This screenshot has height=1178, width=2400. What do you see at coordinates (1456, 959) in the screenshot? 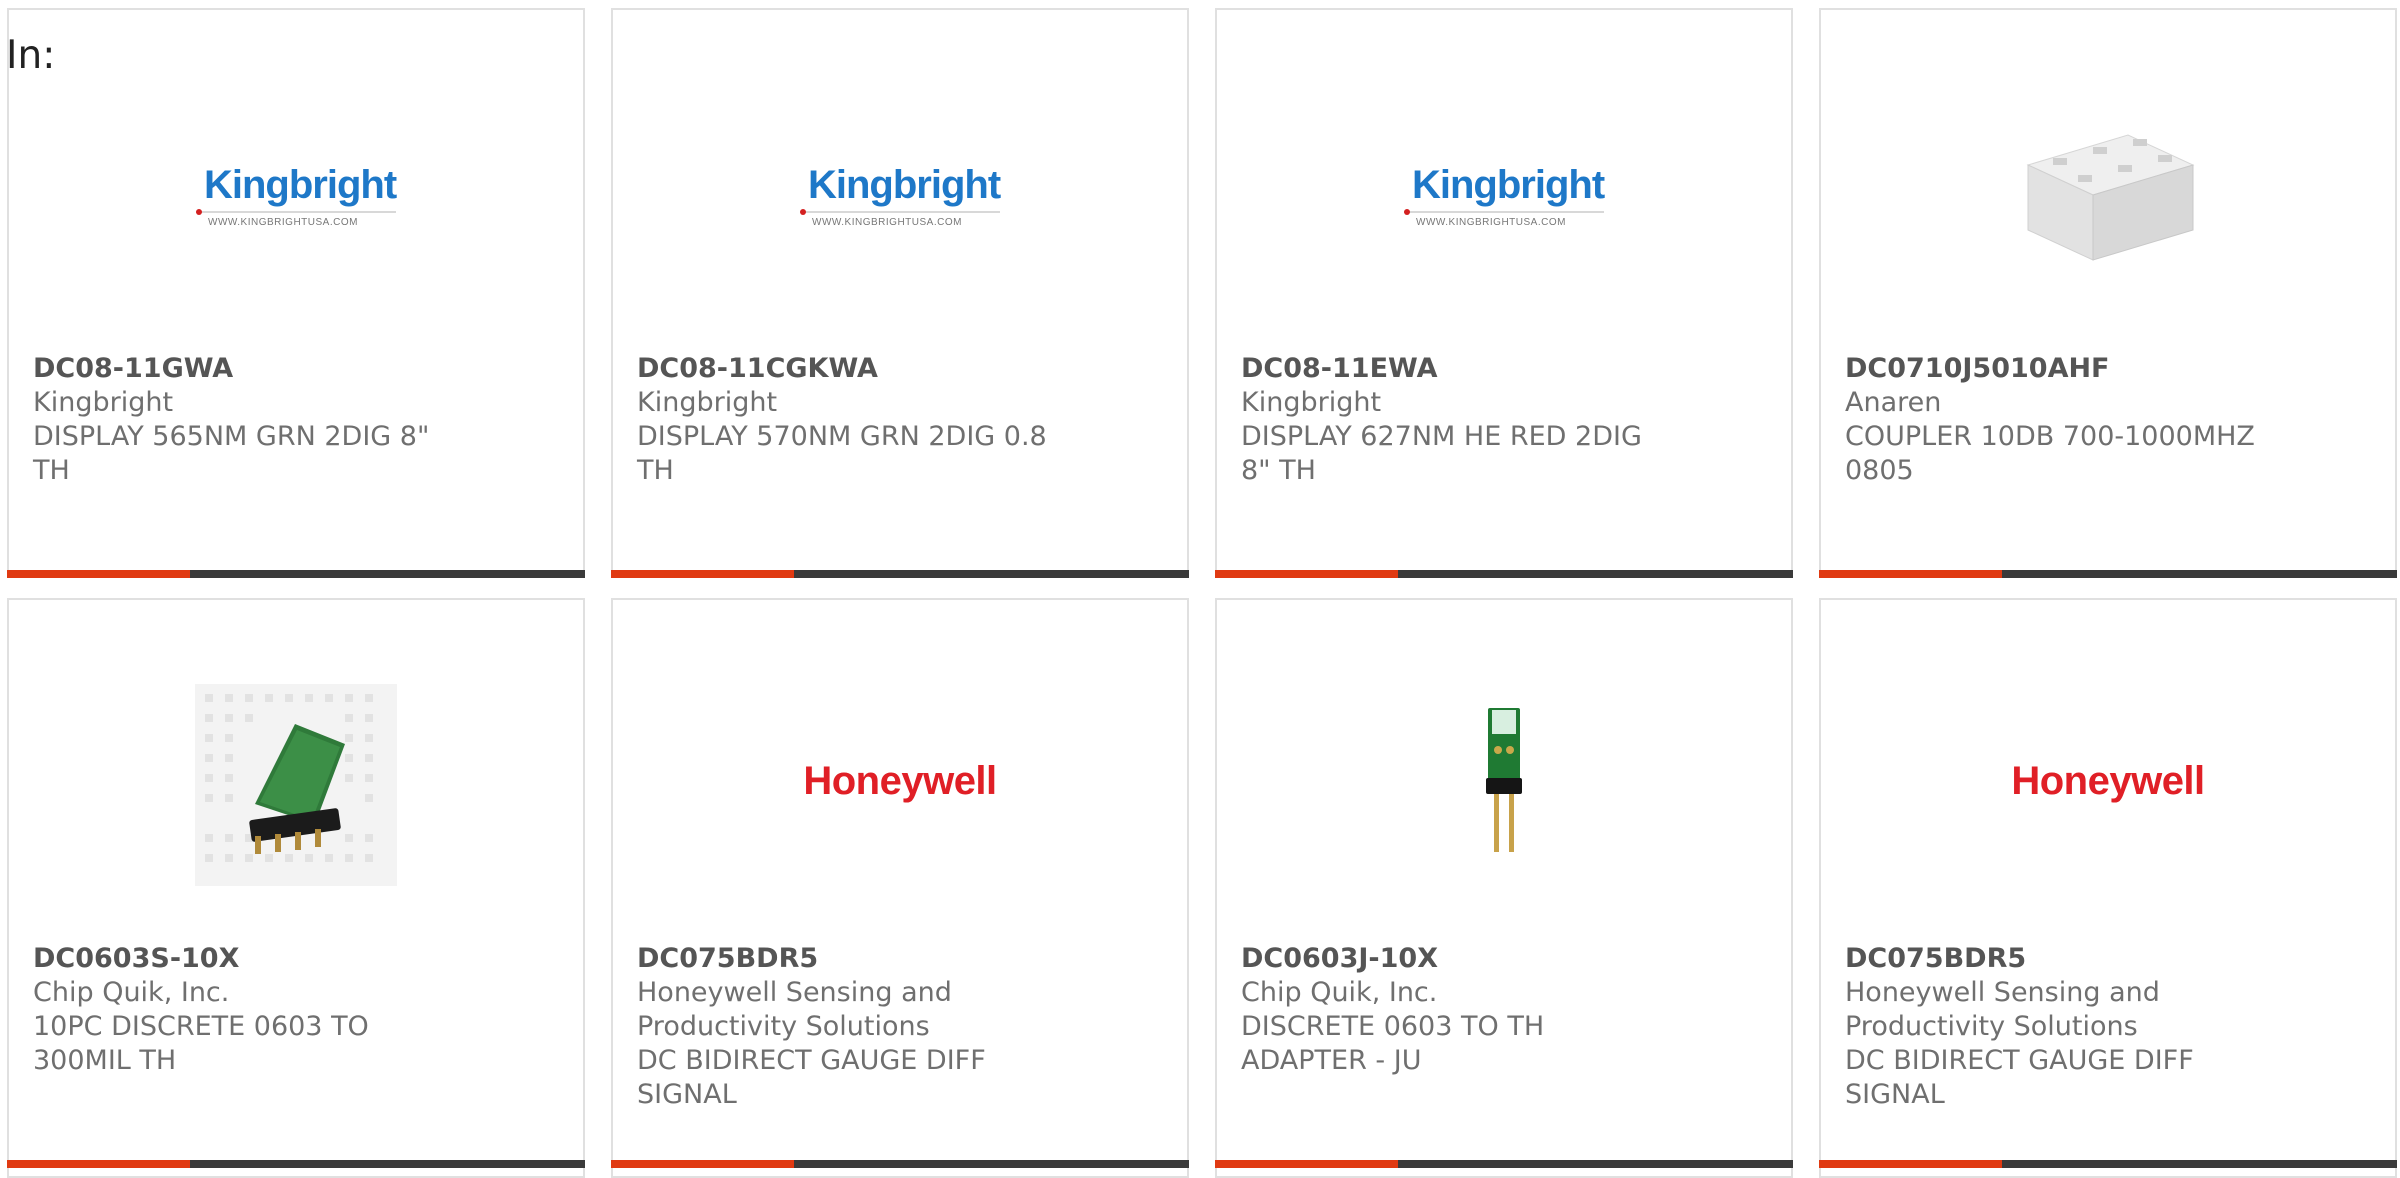
I see `part-number-link: DC0603J-10X` at bounding box center [1456, 959].